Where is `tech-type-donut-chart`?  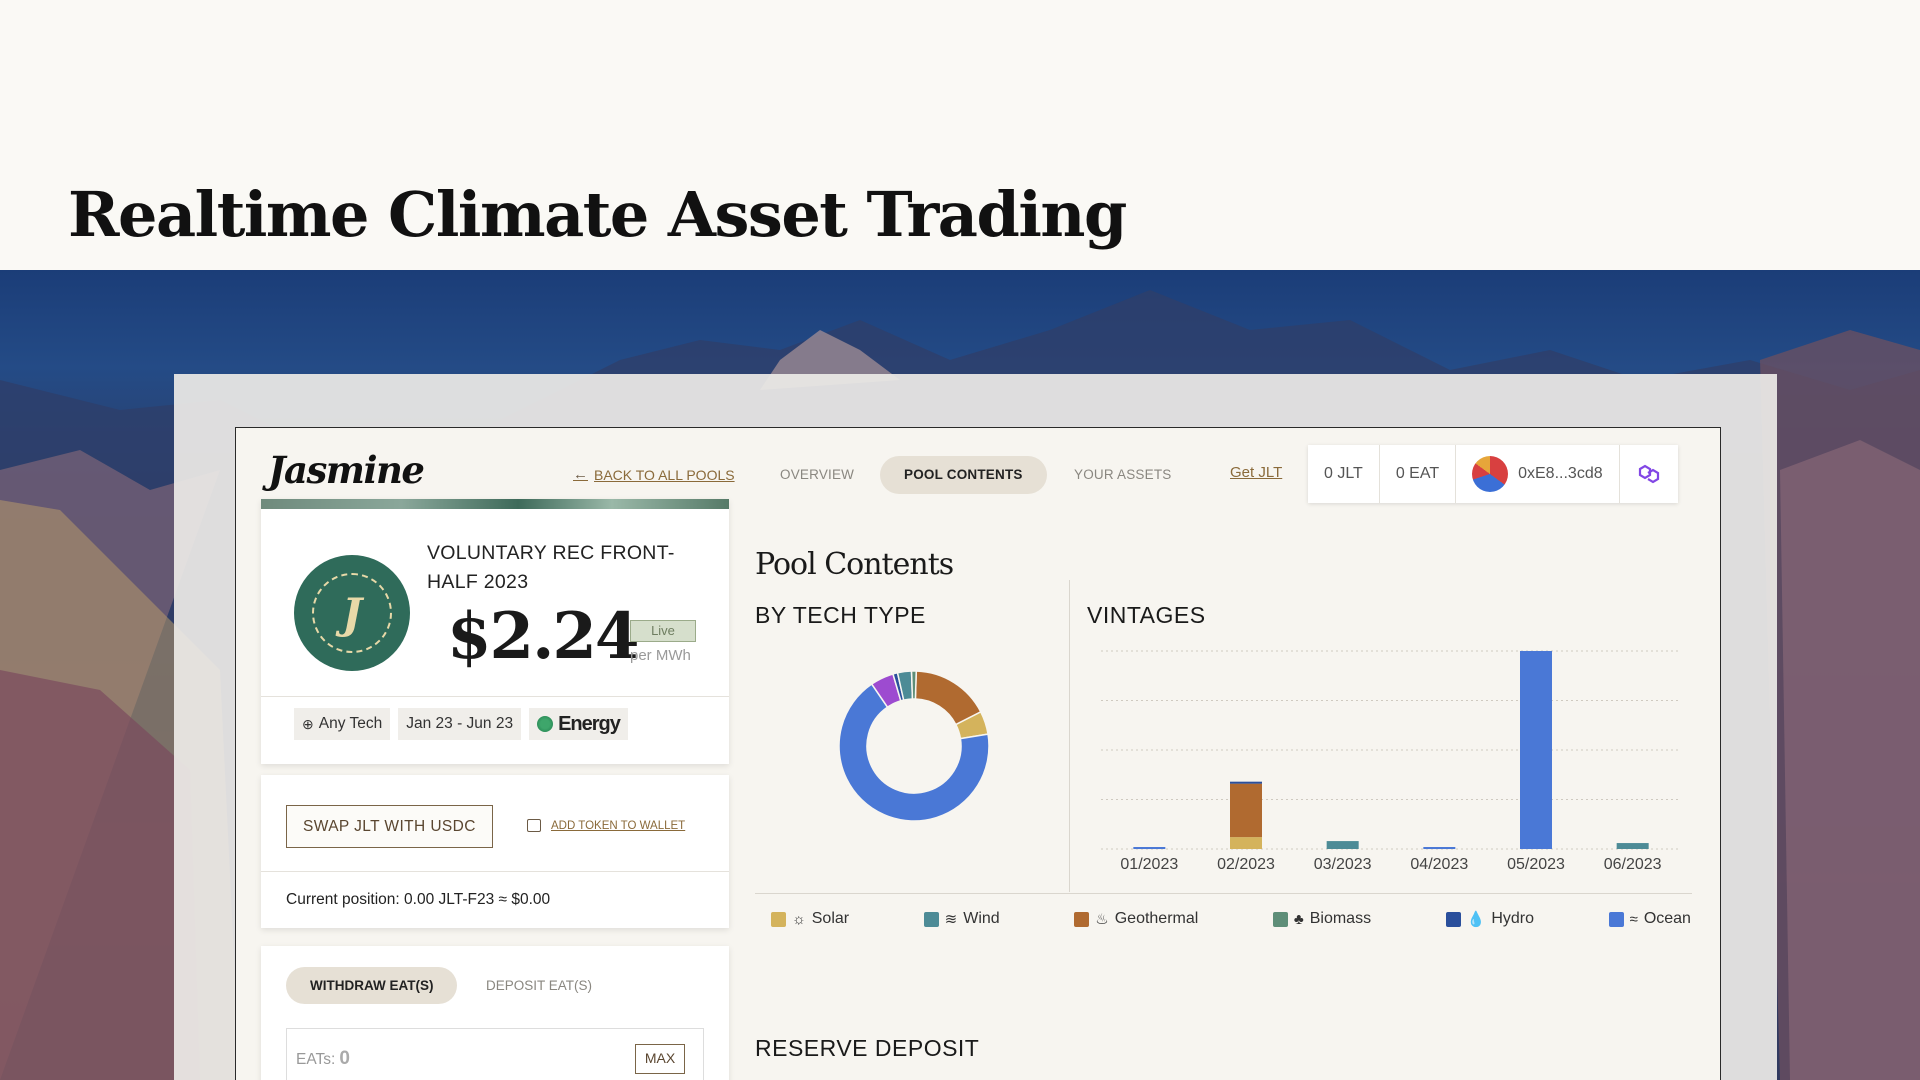 tech-type-donut-chart is located at coordinates (914, 746).